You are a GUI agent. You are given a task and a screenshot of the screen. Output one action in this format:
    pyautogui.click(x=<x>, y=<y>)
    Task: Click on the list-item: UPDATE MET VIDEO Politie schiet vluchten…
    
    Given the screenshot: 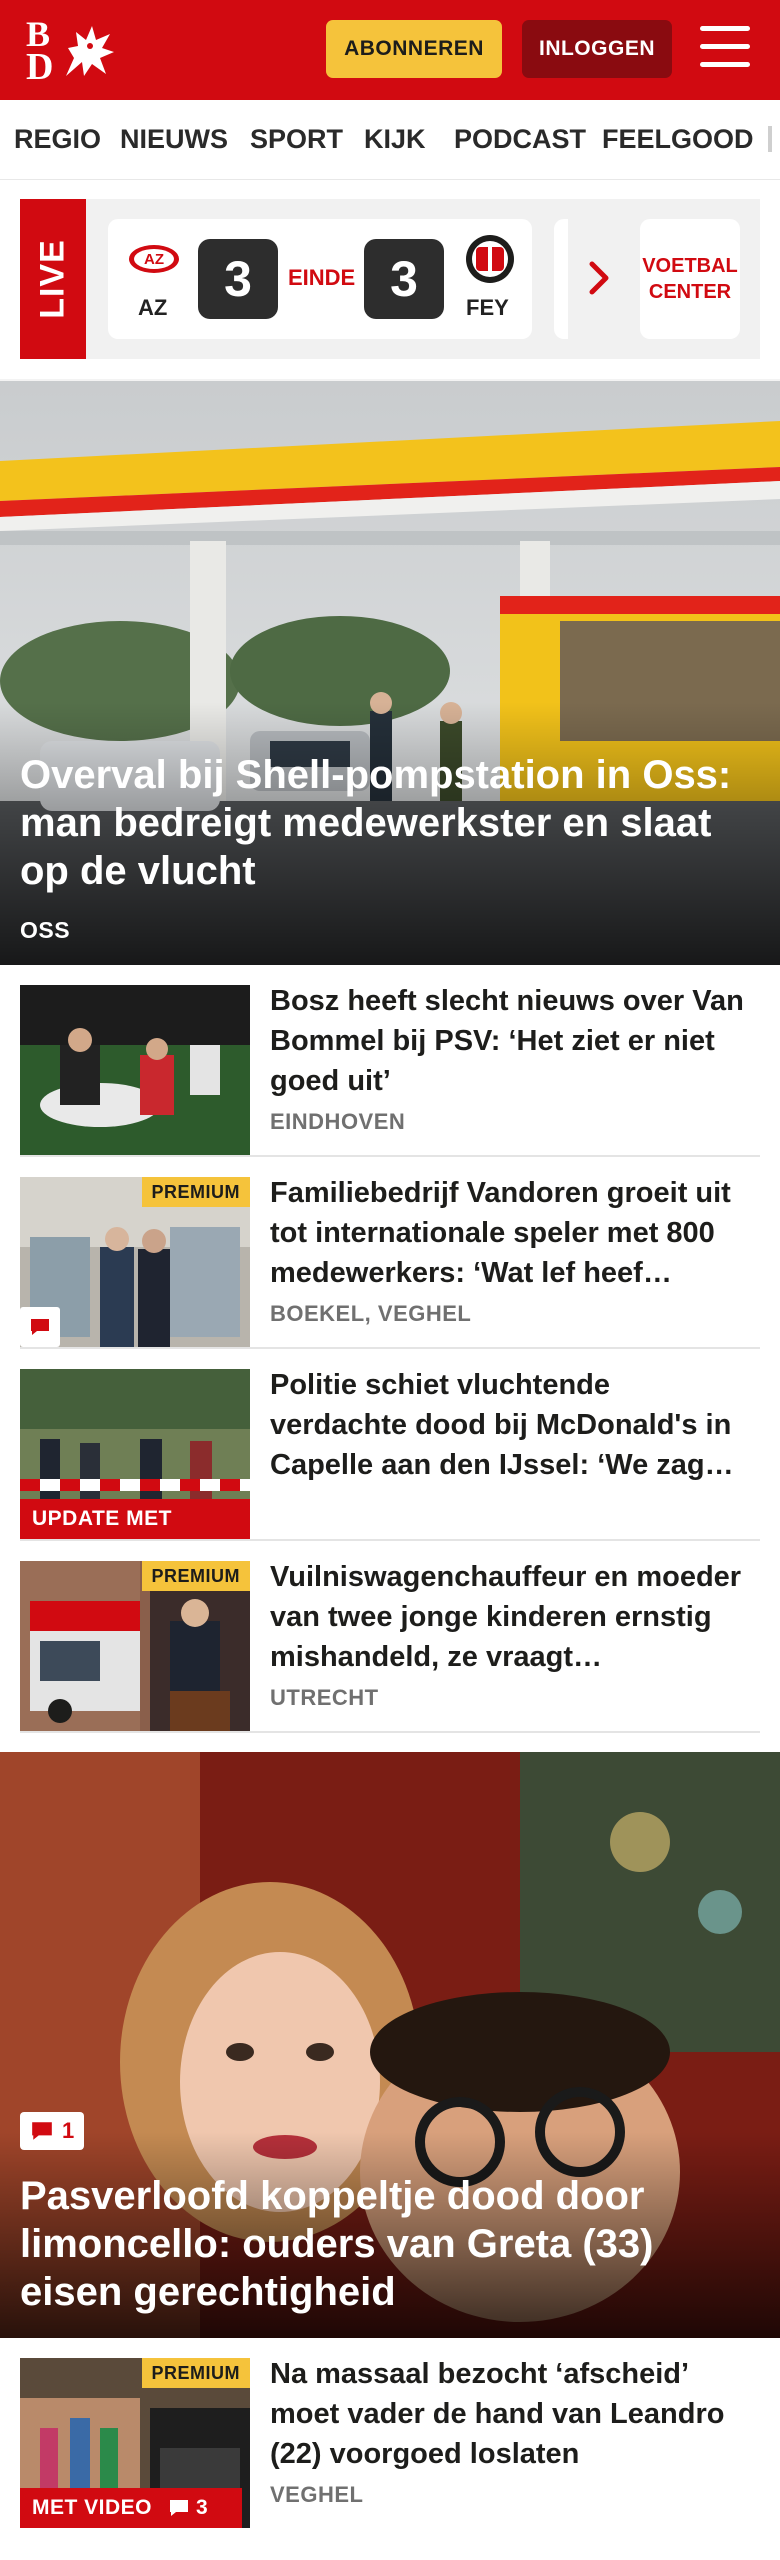 What is the action you would take?
    pyautogui.click(x=390, y=1445)
    